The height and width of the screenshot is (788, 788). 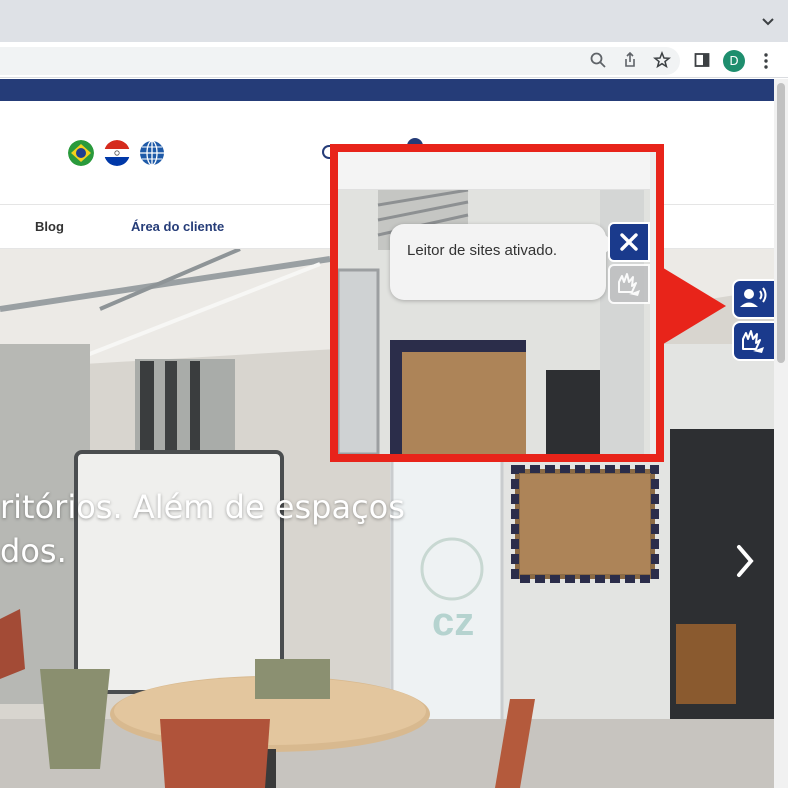 What do you see at coordinates (152, 153) in the screenshot?
I see `globe-icon` at bounding box center [152, 153].